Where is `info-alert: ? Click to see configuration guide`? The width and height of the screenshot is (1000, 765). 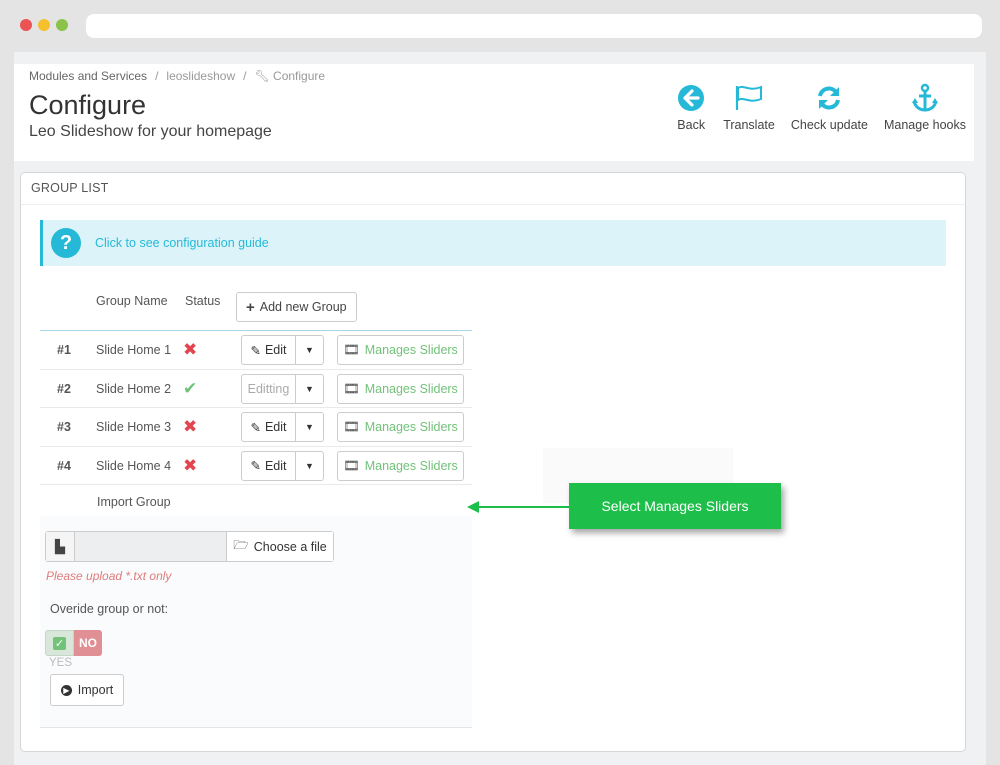 info-alert: ? Click to see configuration guide is located at coordinates (493, 243).